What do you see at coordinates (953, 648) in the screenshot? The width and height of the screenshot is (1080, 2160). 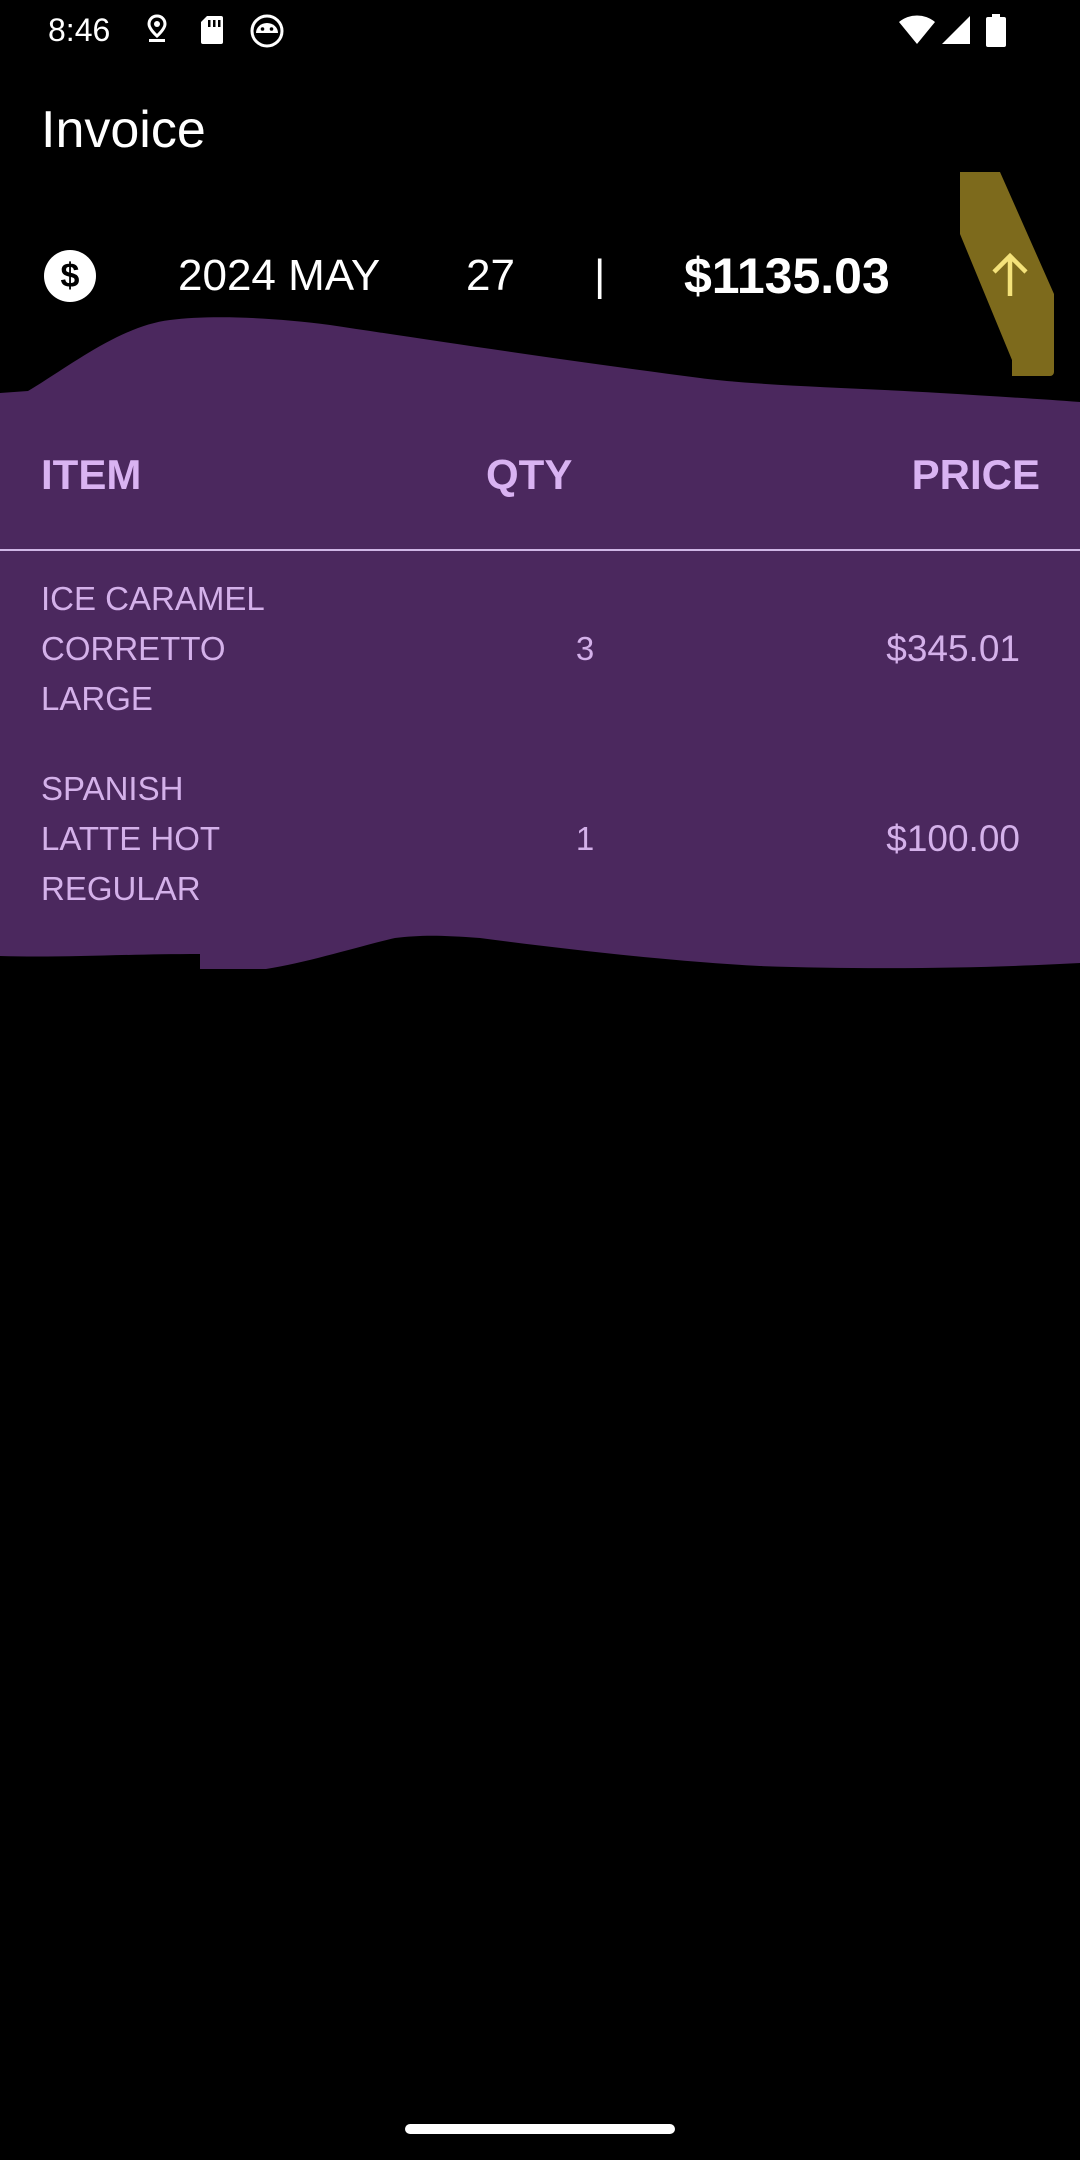 I see `item-price: $345.01` at bounding box center [953, 648].